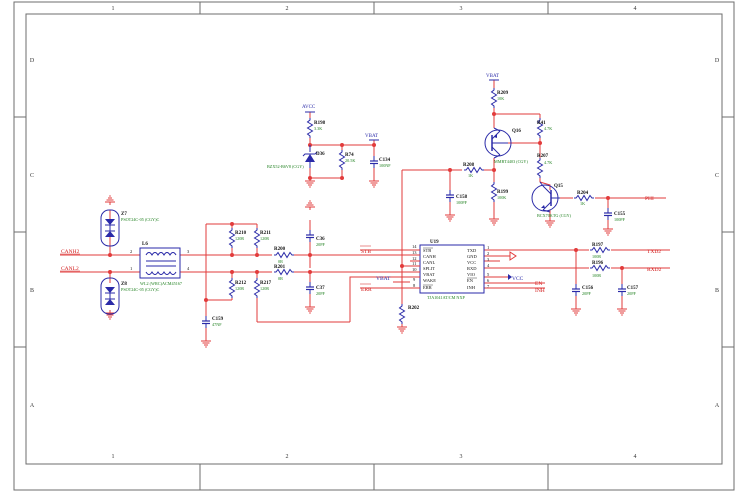 The width and height of the screenshot is (750, 496). What do you see at coordinates (576, 310) in the screenshot?
I see `gnd-c156` at bounding box center [576, 310].